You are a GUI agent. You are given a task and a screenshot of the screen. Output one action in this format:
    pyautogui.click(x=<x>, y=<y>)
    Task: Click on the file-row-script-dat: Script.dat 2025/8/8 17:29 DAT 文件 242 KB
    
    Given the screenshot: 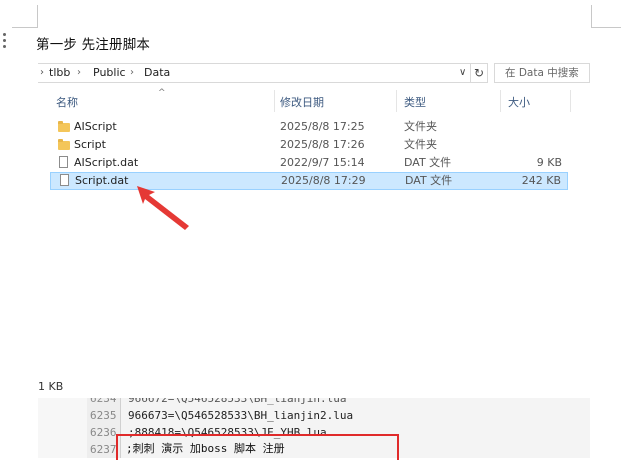 What is the action you would take?
    pyautogui.click(x=309, y=181)
    